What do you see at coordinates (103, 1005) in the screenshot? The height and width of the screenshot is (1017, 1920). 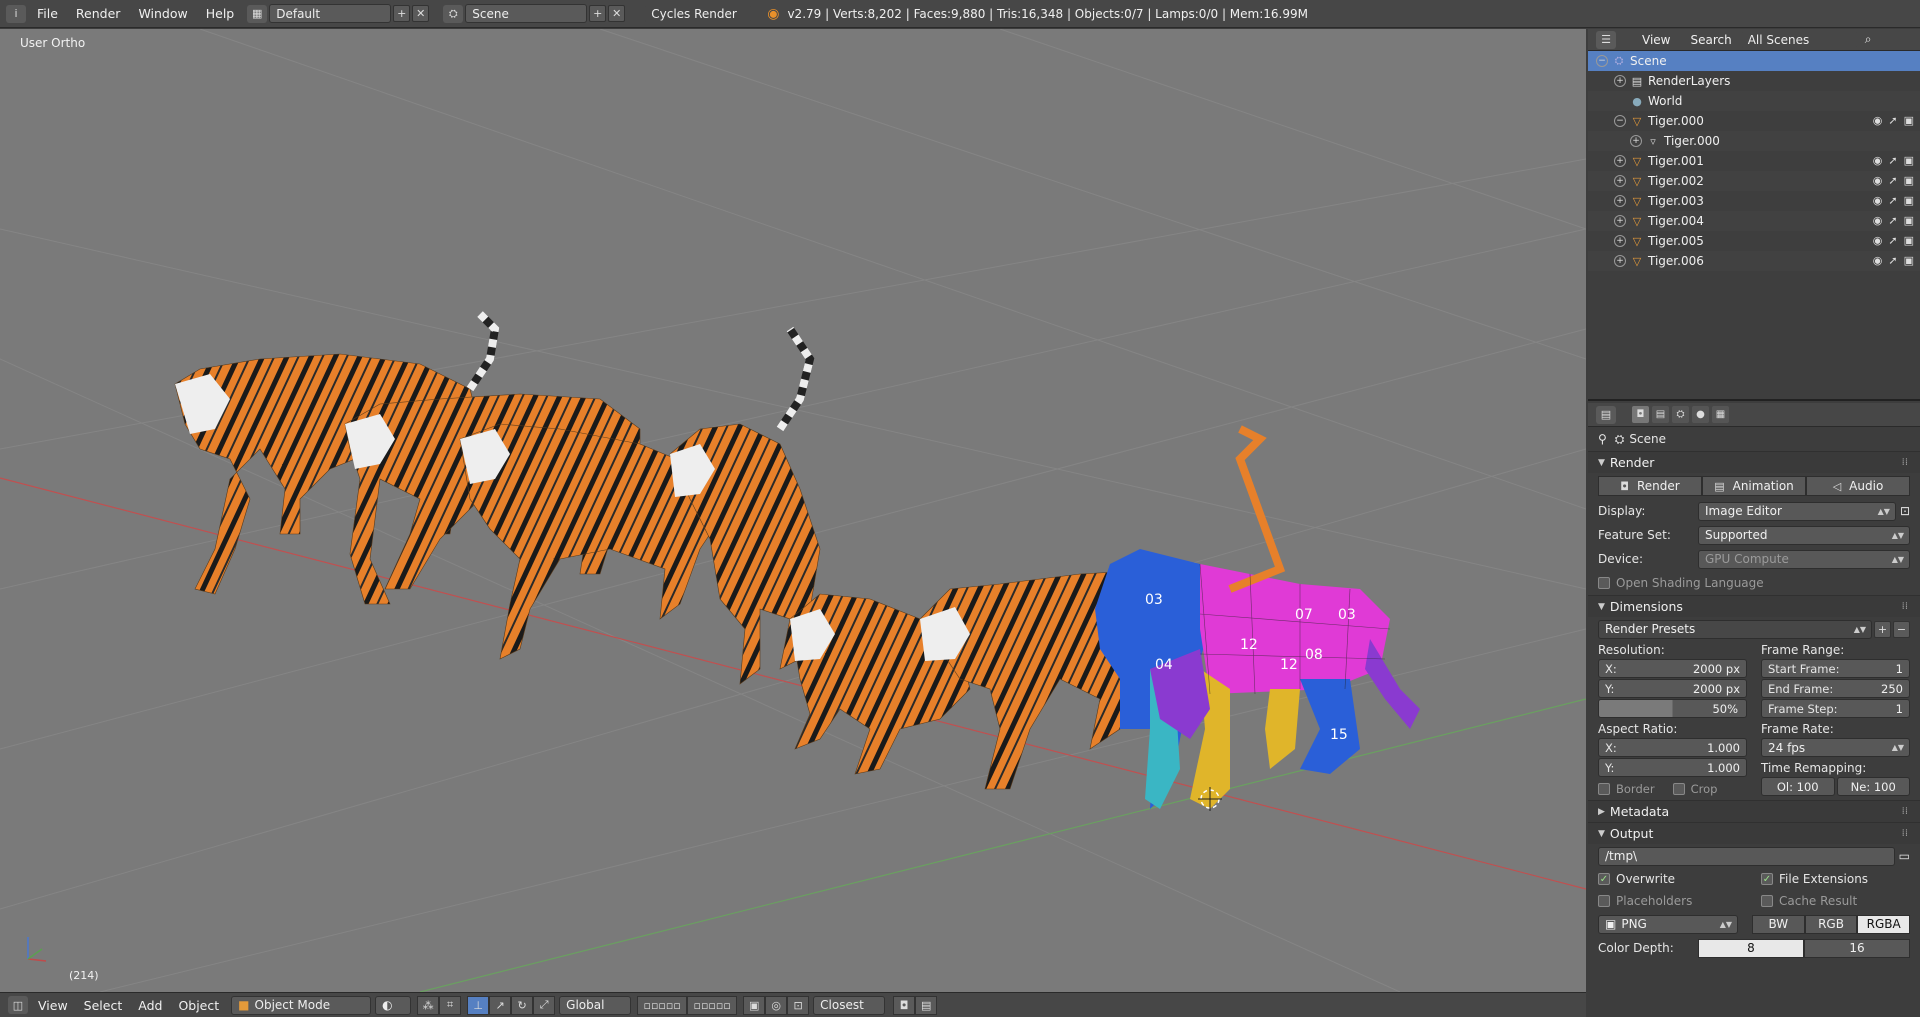 I see `menu-select: Select` at bounding box center [103, 1005].